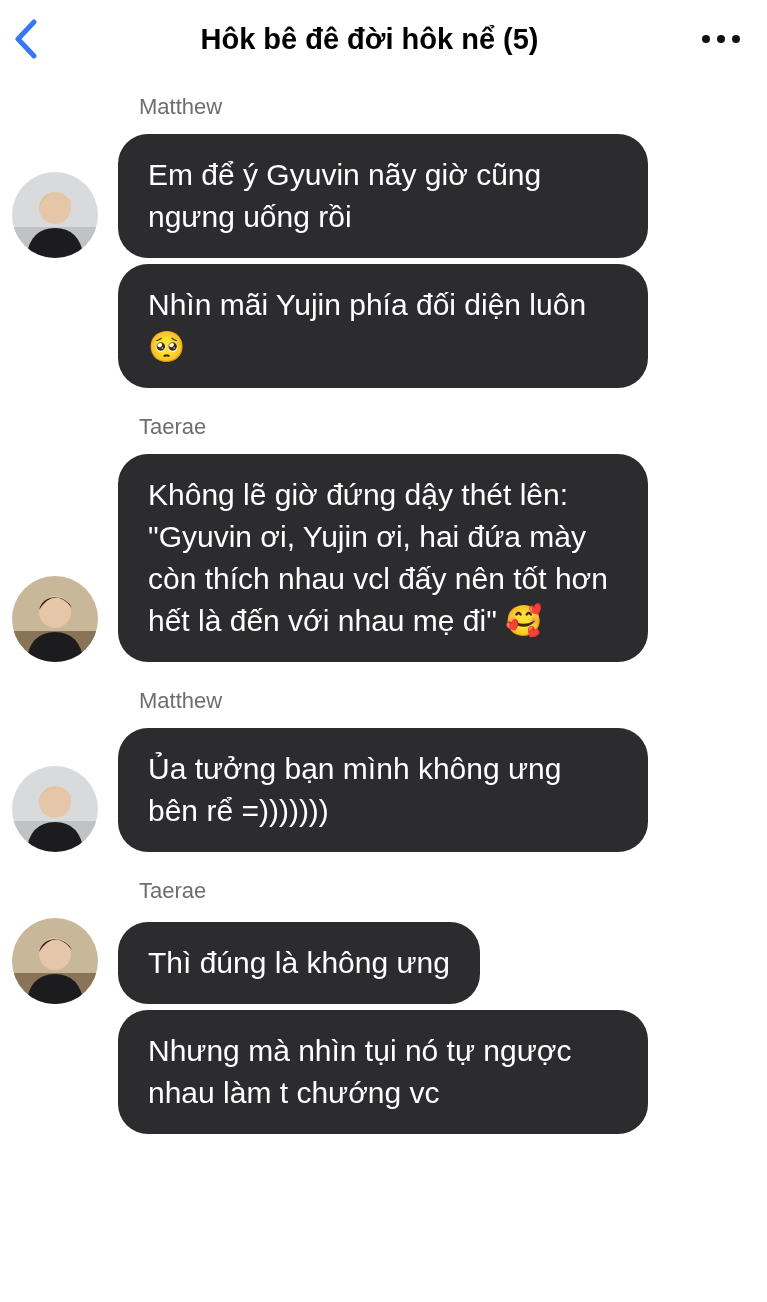 This screenshot has width=767, height=1302. What do you see at coordinates (299, 963) in the screenshot?
I see `message-bubble: Thì đúng là không ưng` at bounding box center [299, 963].